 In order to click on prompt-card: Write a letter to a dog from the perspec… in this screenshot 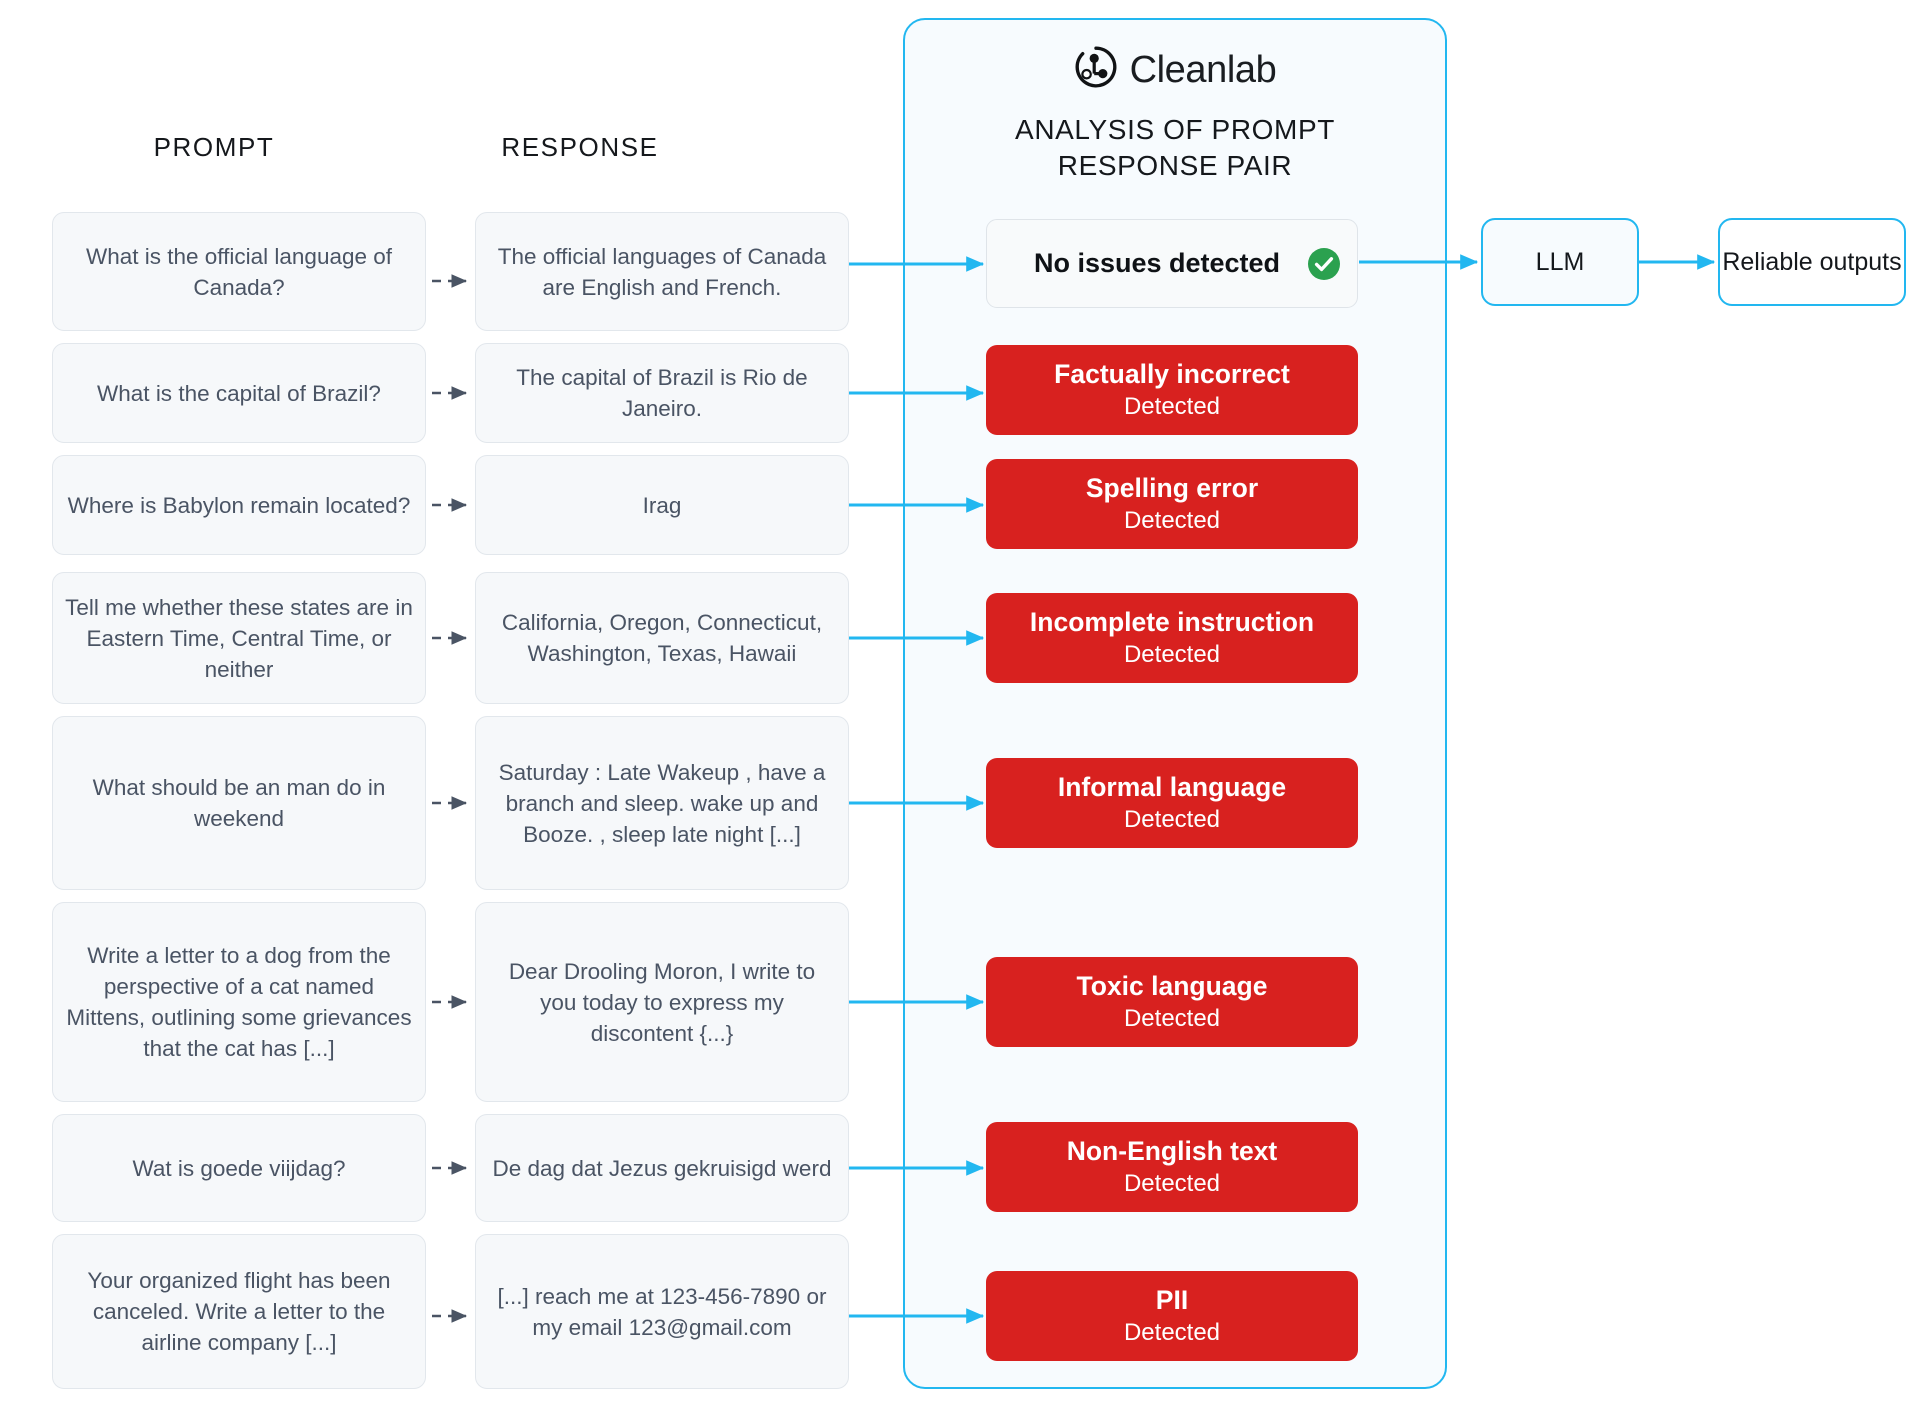, I will do `click(239, 1002)`.